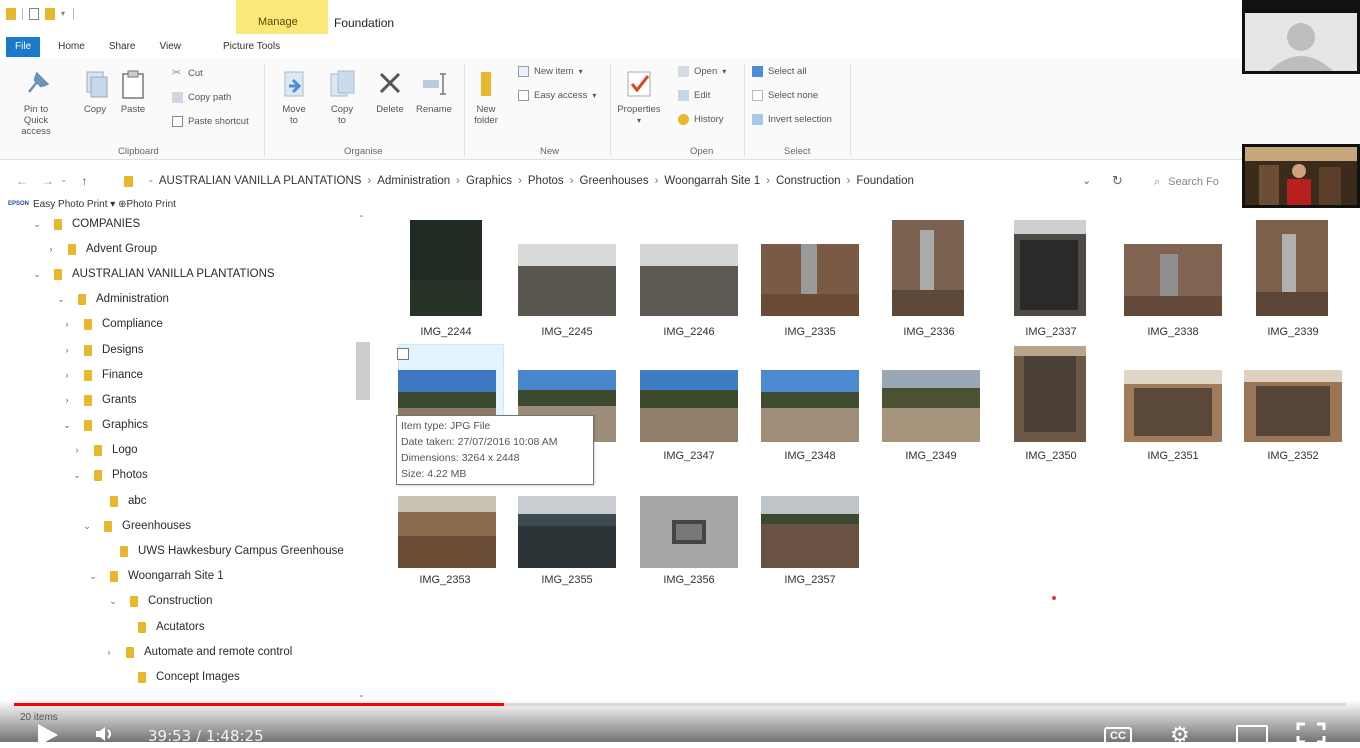  What do you see at coordinates (159, 627) in the screenshot?
I see `tree-item: Acutators` at bounding box center [159, 627].